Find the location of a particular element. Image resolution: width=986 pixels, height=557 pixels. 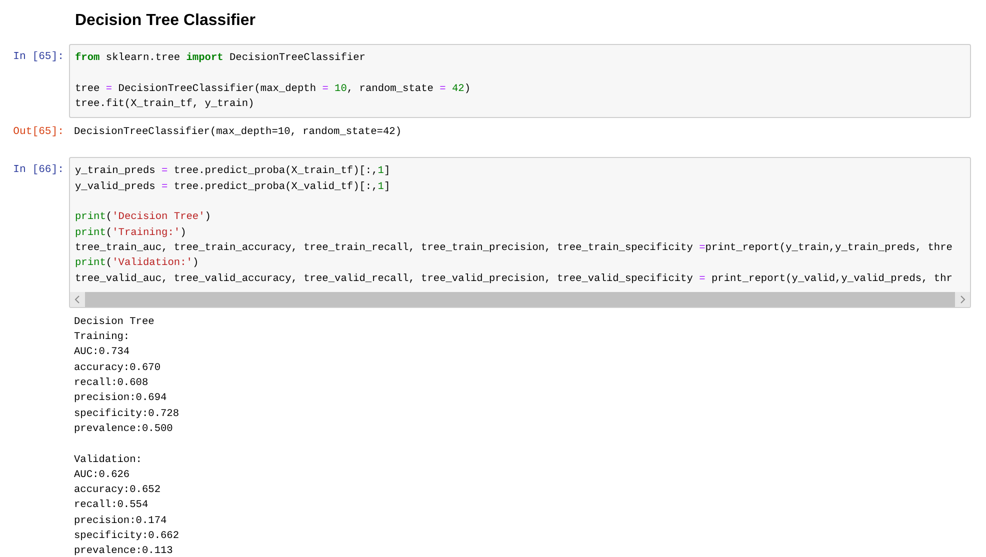

output-line: Decision Tree is located at coordinates (114, 322).